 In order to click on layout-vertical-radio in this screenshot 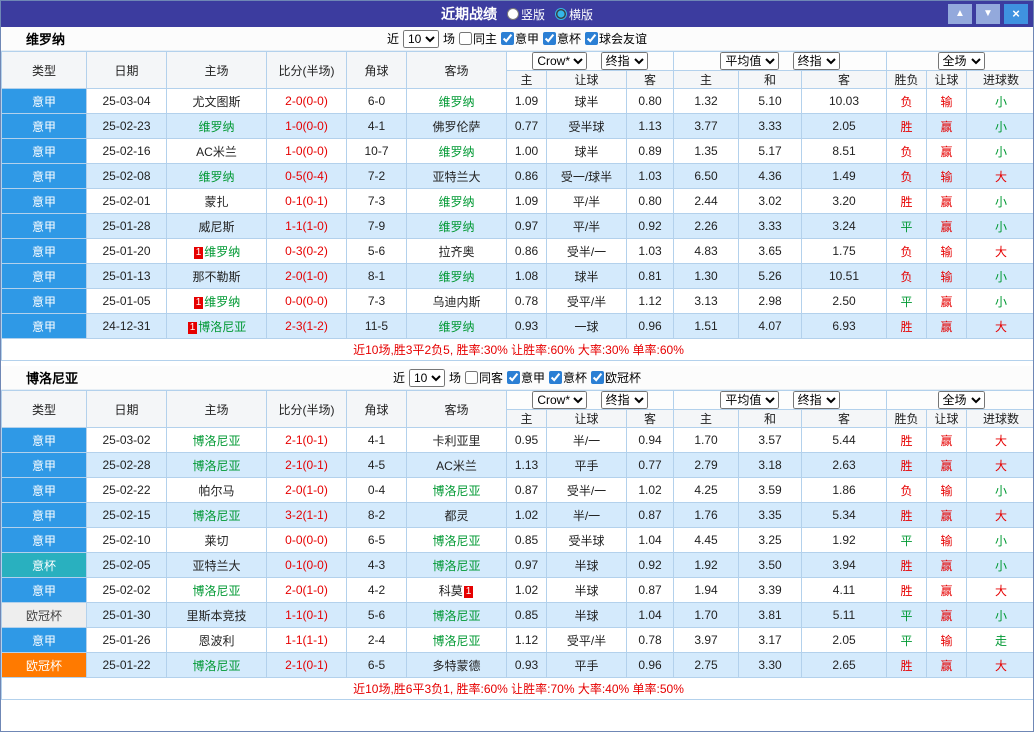, I will do `click(512, 14)`.